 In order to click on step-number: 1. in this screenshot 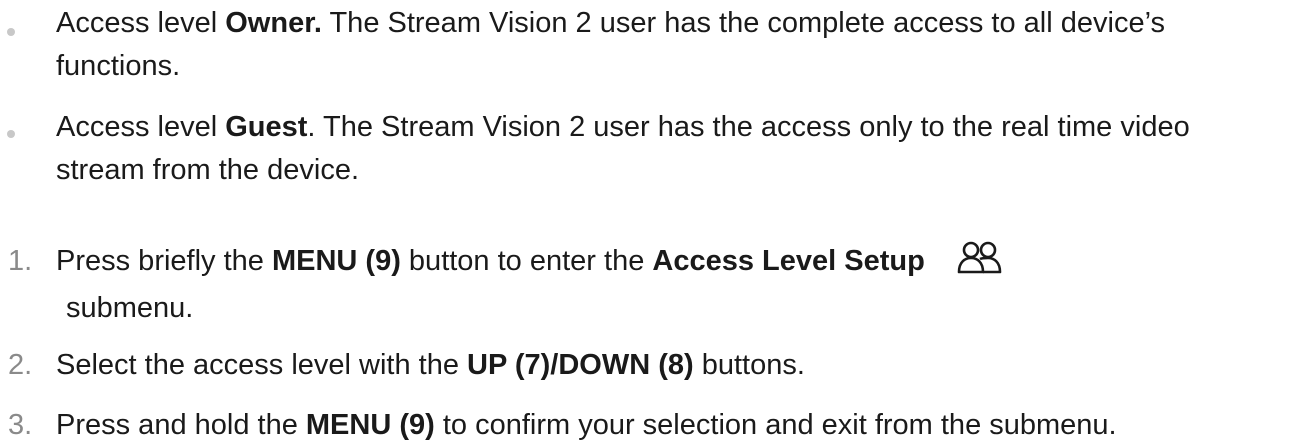, I will do `click(20, 261)`.